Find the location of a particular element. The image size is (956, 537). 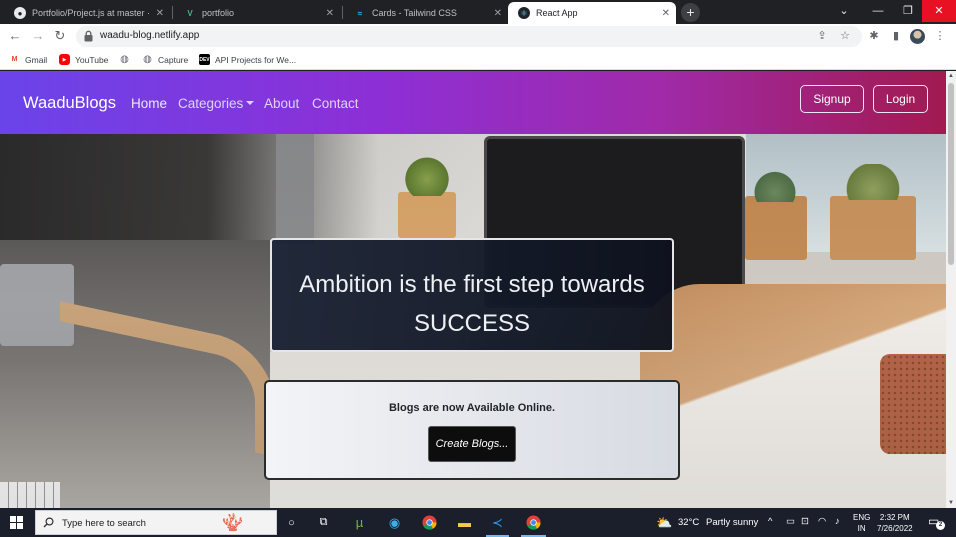

restore-button: ❐ is located at coordinates (908, 11).